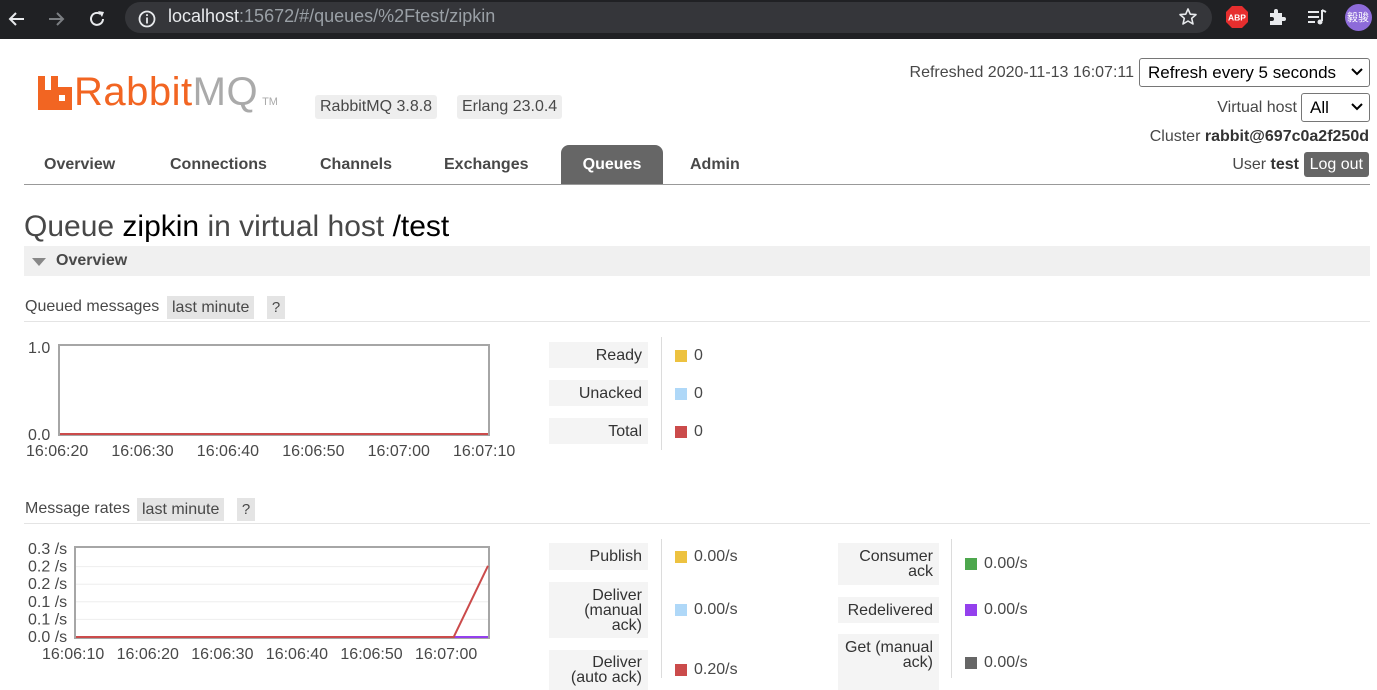 Image resolution: width=1377 pixels, height=690 pixels. What do you see at coordinates (133, 92) in the screenshot?
I see `logo-rabbit-text: Rabbit` at bounding box center [133, 92].